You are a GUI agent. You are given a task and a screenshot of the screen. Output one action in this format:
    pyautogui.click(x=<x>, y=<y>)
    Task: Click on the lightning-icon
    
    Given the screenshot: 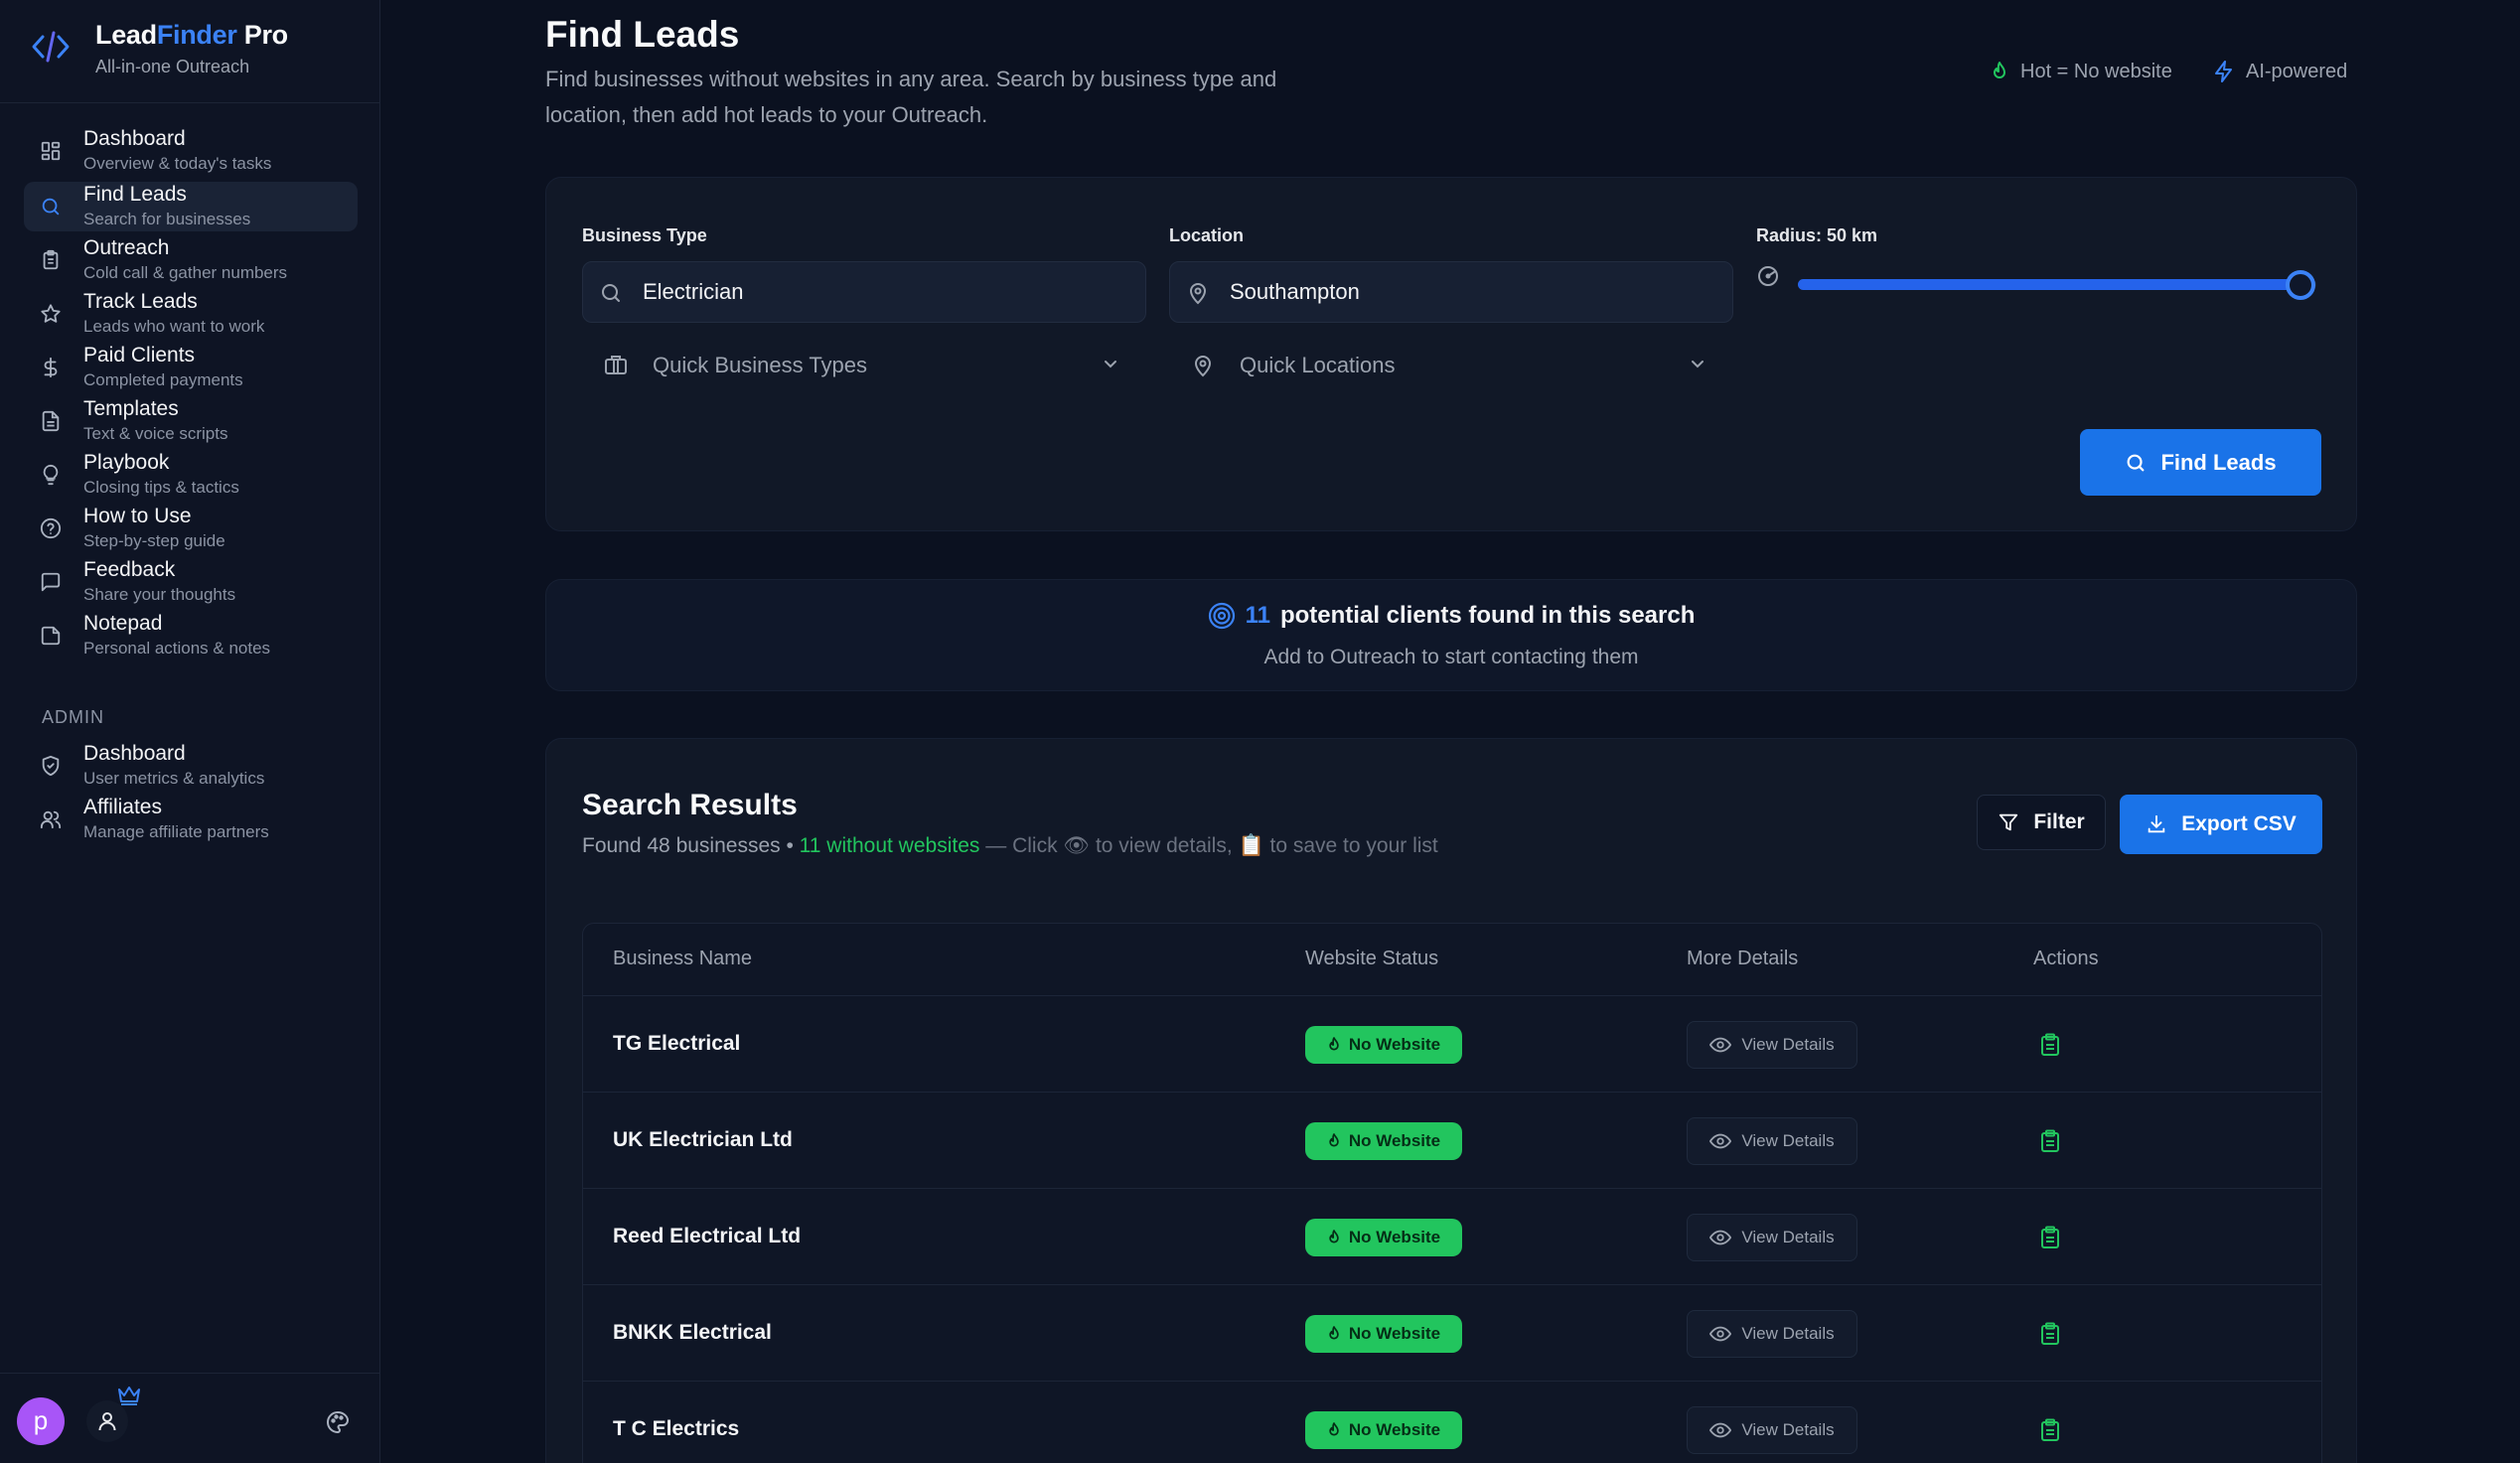 What is the action you would take?
    pyautogui.click(x=2223, y=71)
    